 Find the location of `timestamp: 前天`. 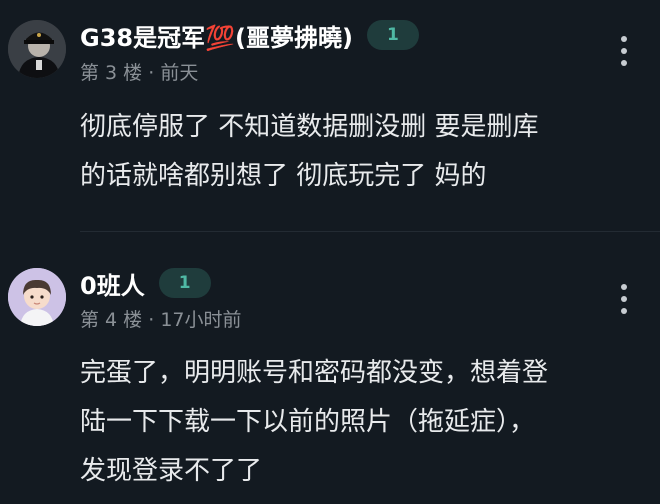

timestamp: 前天 is located at coordinates (179, 73).